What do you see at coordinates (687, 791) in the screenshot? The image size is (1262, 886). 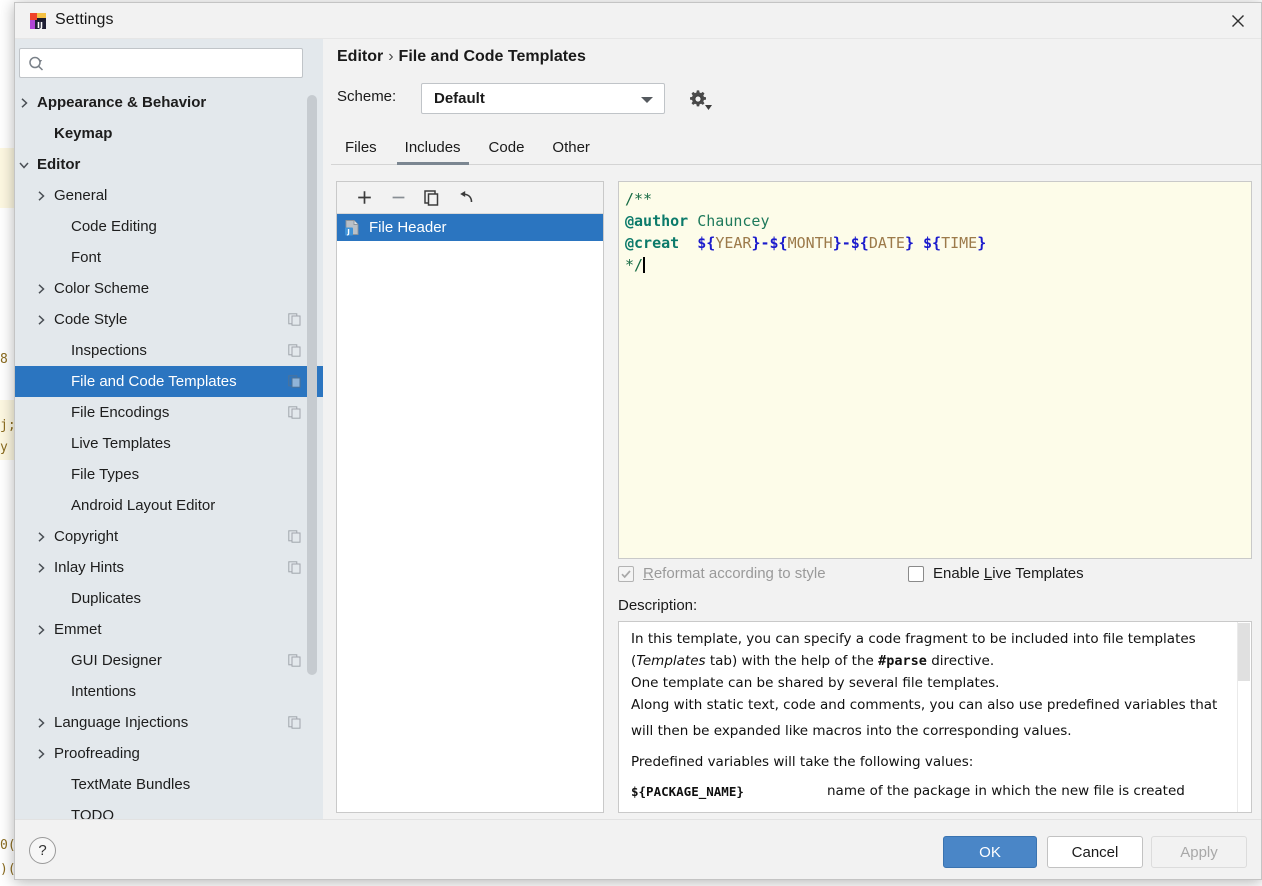 I see `variable-name: ${PACKAGE_NAME}` at bounding box center [687, 791].